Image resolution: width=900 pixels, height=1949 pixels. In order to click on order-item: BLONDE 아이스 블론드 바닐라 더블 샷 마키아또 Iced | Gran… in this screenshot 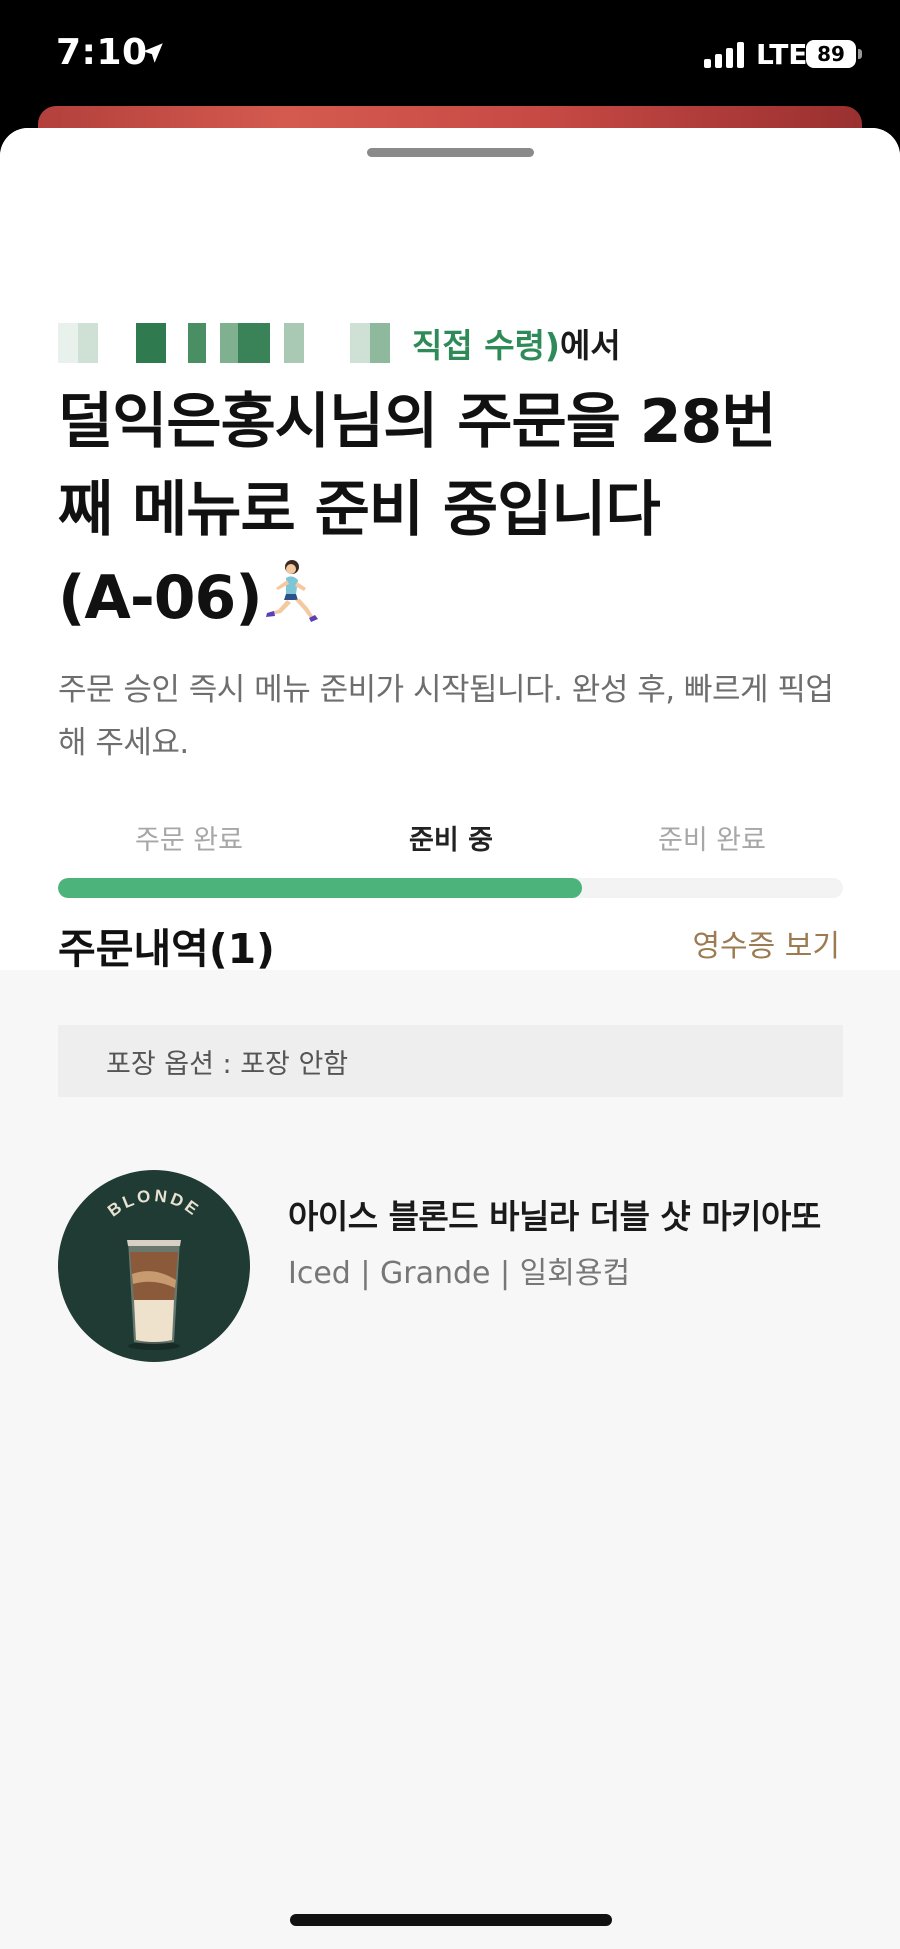, I will do `click(453, 1270)`.